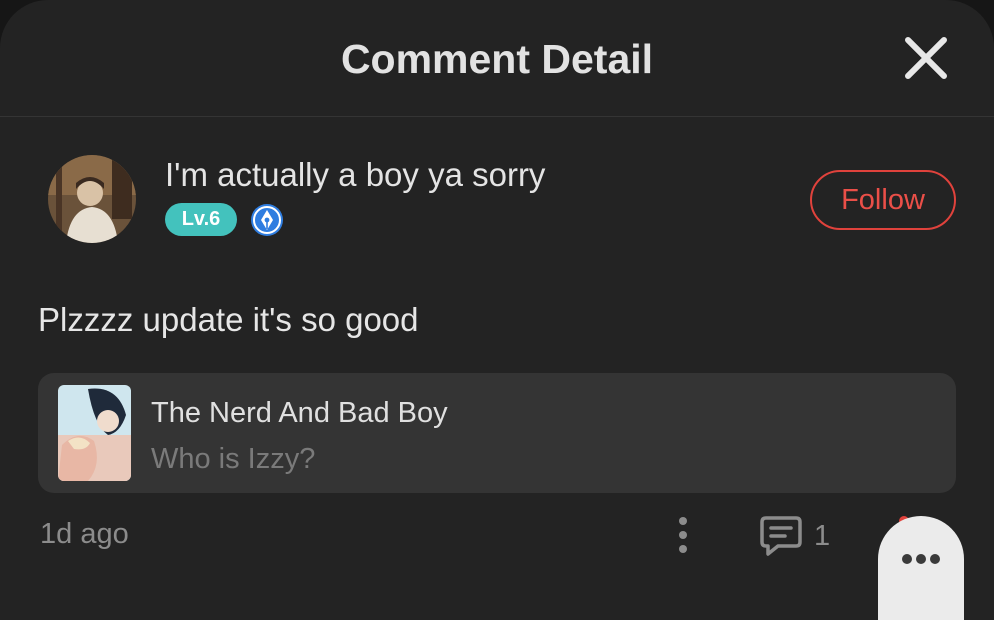 Image resolution: width=994 pixels, height=620 pixels. I want to click on series-title: The Nerd And Bad Boy, so click(299, 413).